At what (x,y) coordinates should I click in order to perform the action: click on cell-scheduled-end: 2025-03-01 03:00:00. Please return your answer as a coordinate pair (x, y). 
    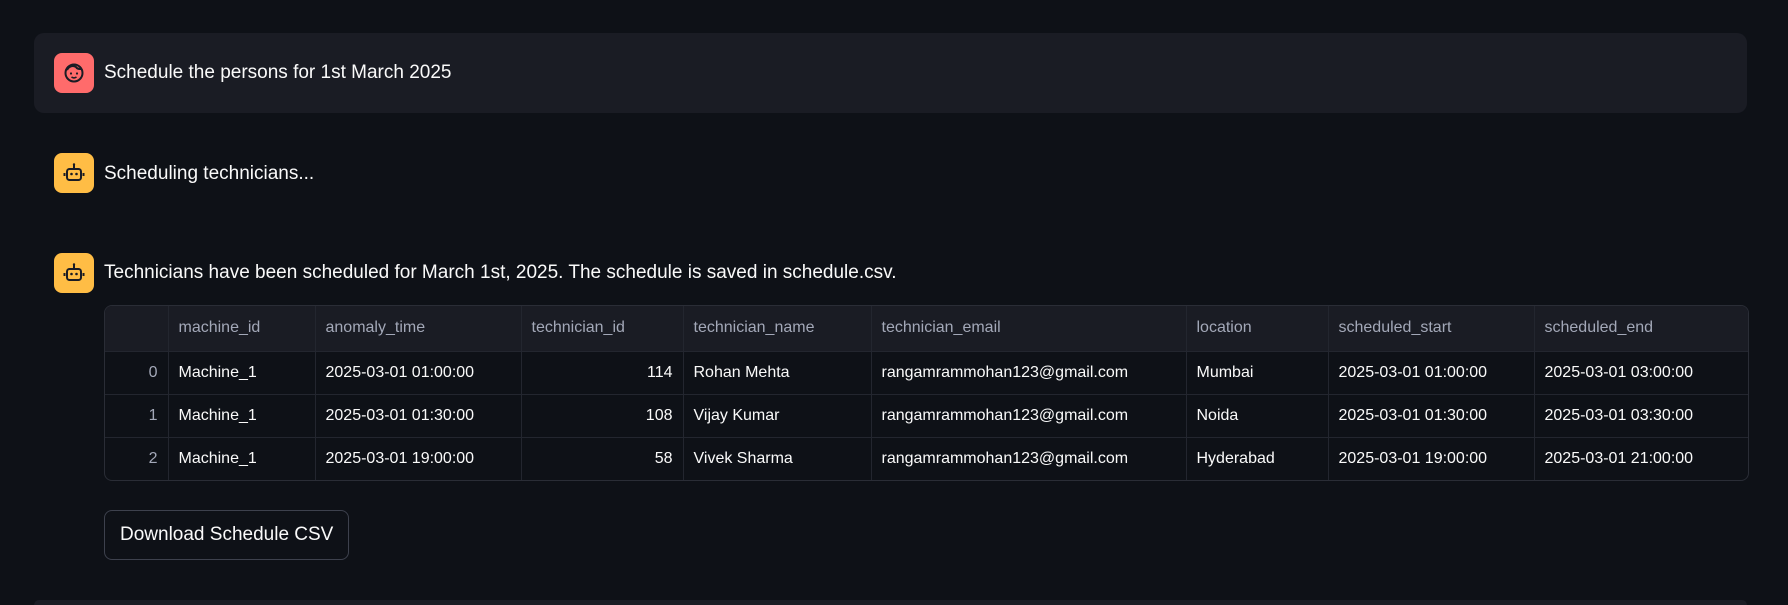
    Looking at the image, I should click on (1641, 373).